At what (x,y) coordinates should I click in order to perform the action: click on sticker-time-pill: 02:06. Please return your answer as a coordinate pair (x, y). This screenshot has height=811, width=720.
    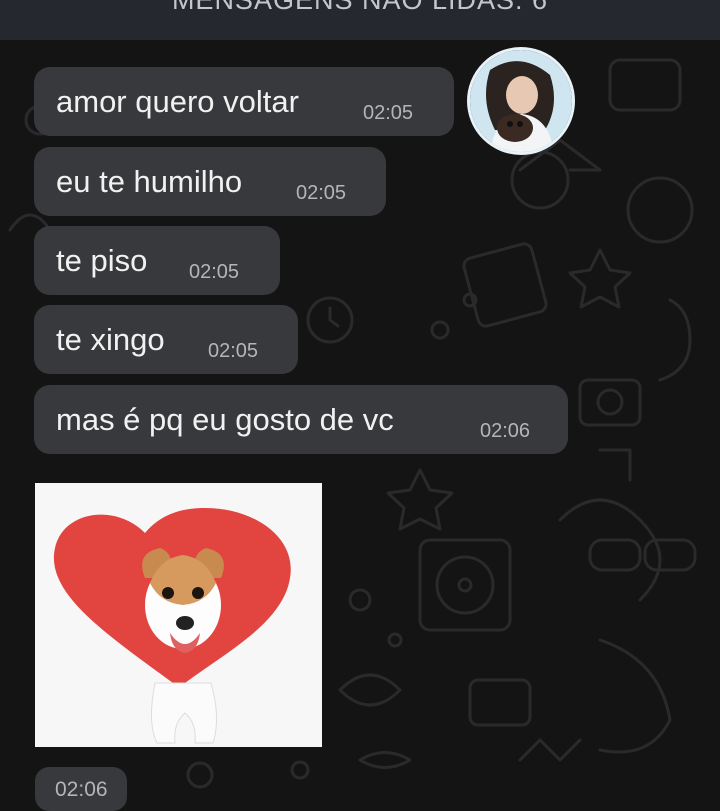
    Looking at the image, I should click on (81, 789).